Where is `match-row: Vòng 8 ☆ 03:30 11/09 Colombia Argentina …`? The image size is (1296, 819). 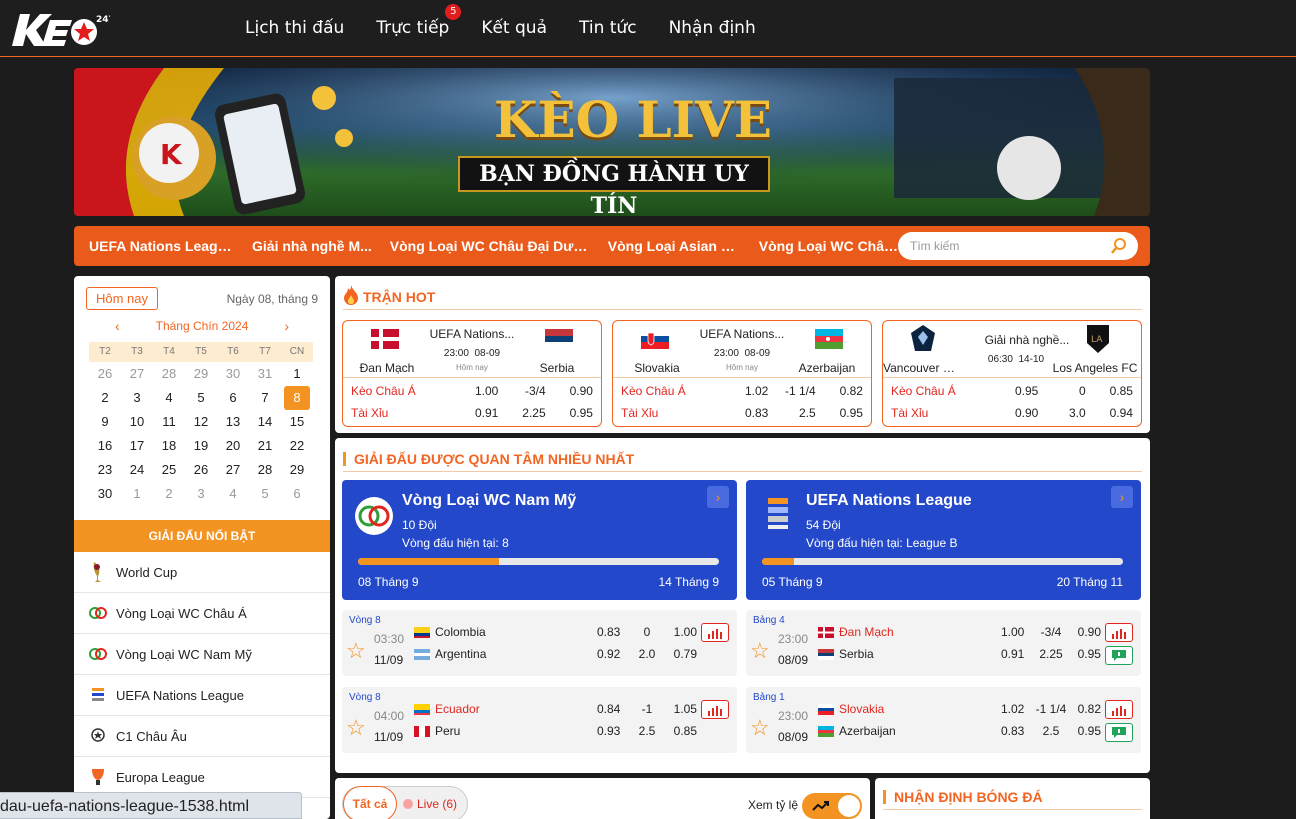
match-row: Vòng 8 ☆ 03:30 11/09 Colombia Argentina … is located at coordinates (539, 643).